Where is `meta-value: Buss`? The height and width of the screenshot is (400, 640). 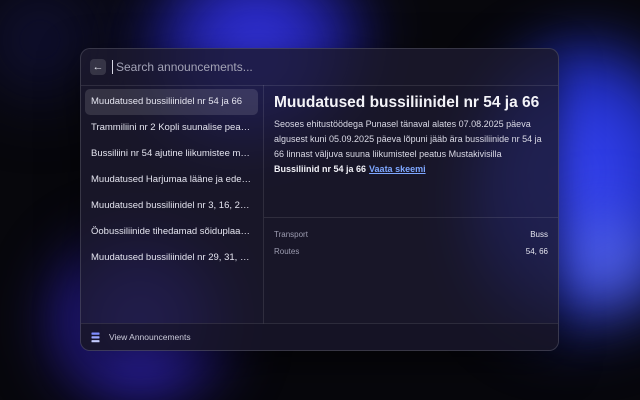
meta-value: Buss is located at coordinates (539, 234).